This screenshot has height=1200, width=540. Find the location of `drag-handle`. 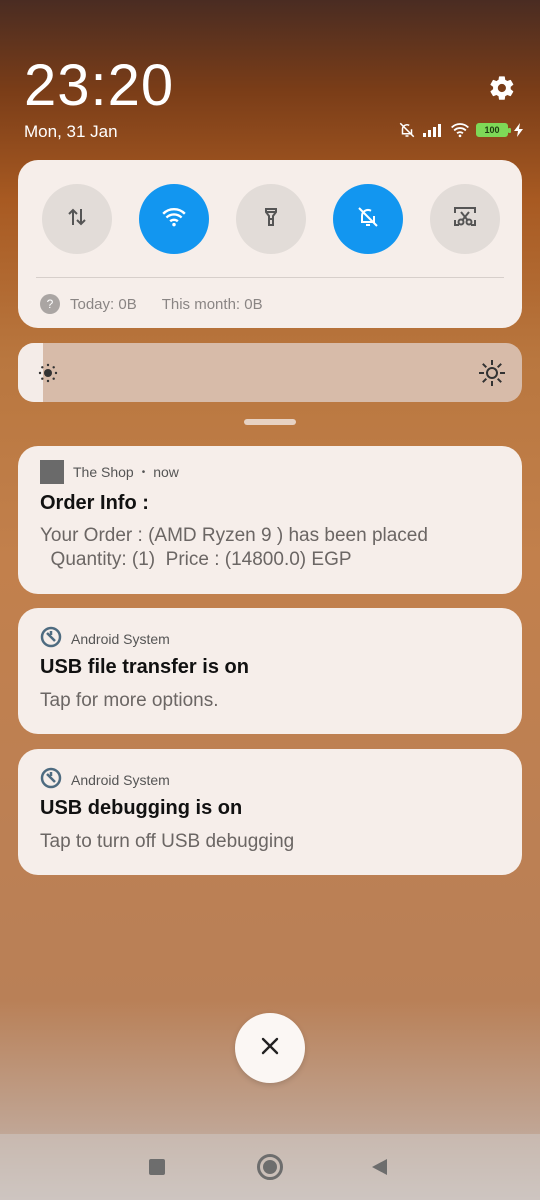

drag-handle is located at coordinates (270, 422).